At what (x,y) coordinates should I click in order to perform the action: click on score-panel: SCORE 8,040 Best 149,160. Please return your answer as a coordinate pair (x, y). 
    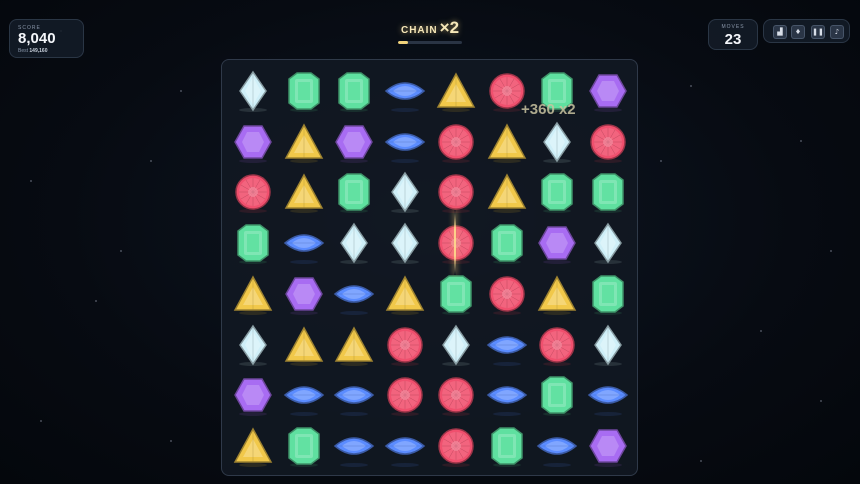
    Looking at the image, I should click on (46, 38).